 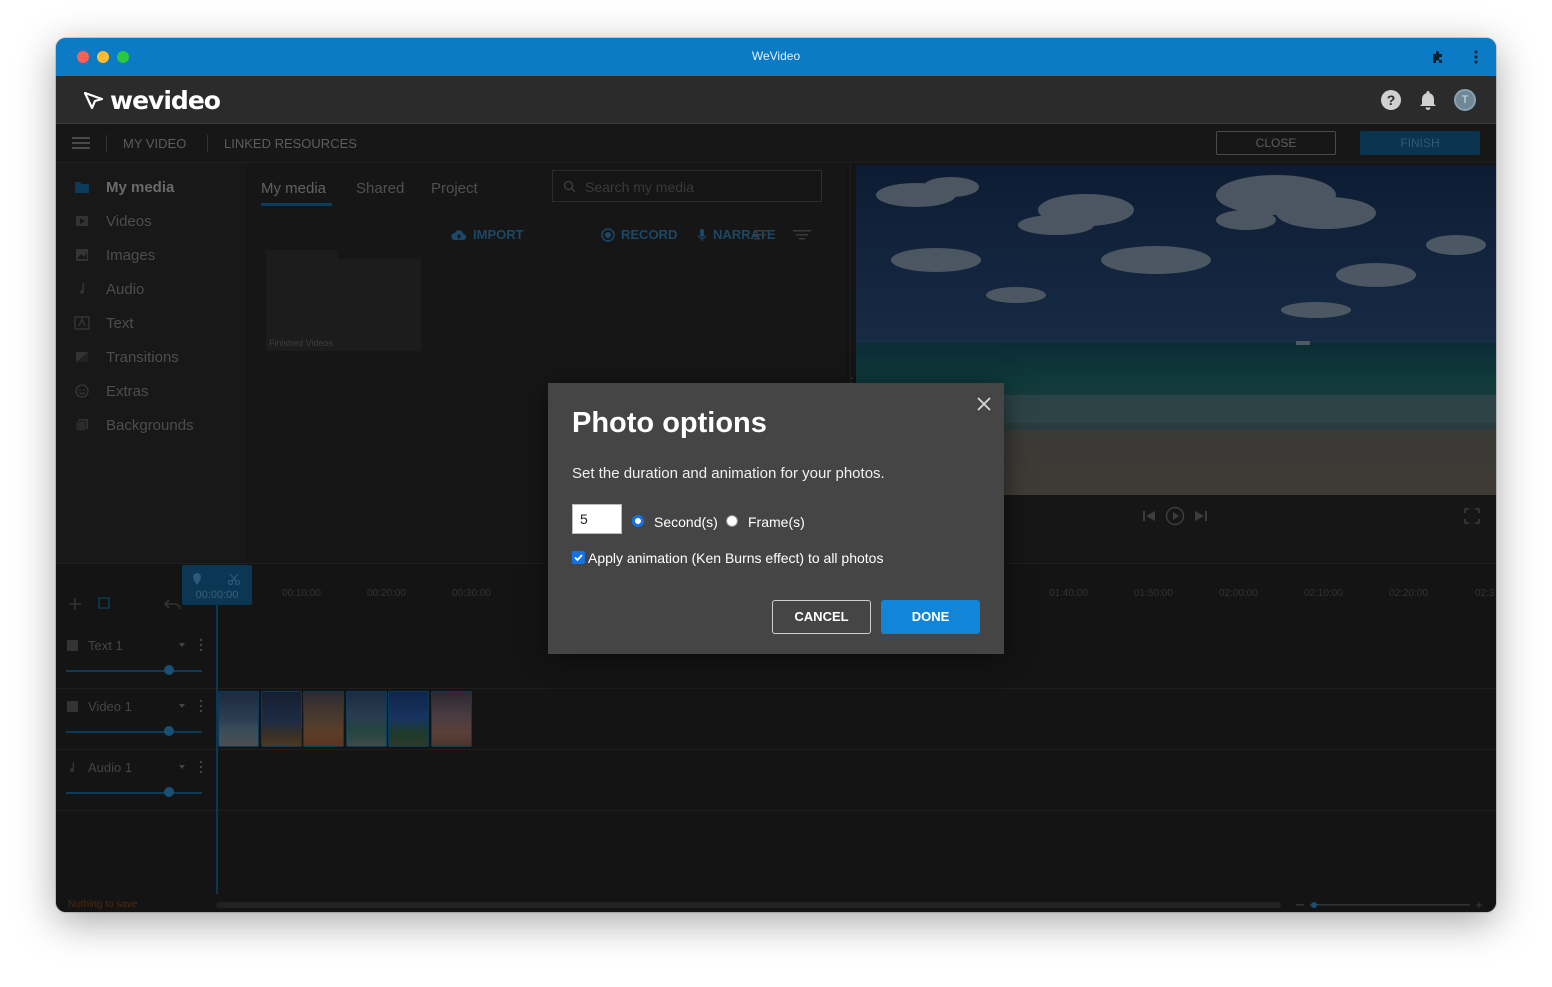 I want to click on window-title: WeVideo, so click(x=776, y=56).